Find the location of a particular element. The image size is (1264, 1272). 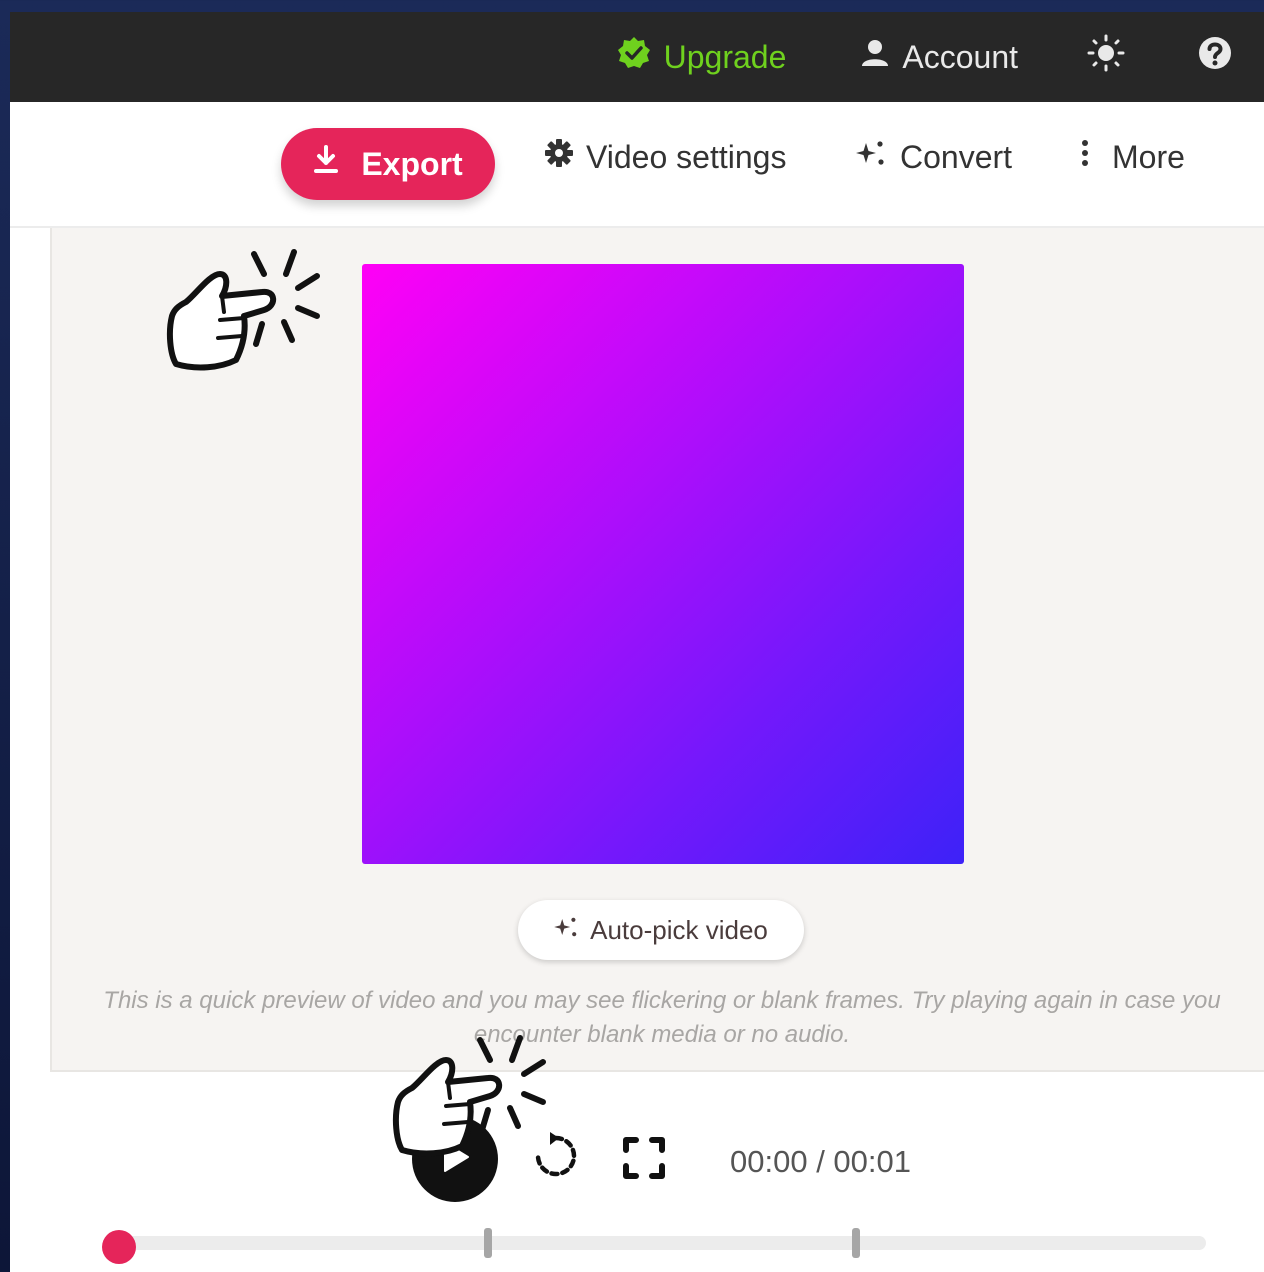

editor-toolbar: Export Video settings Convert More is located at coordinates (637, 165).